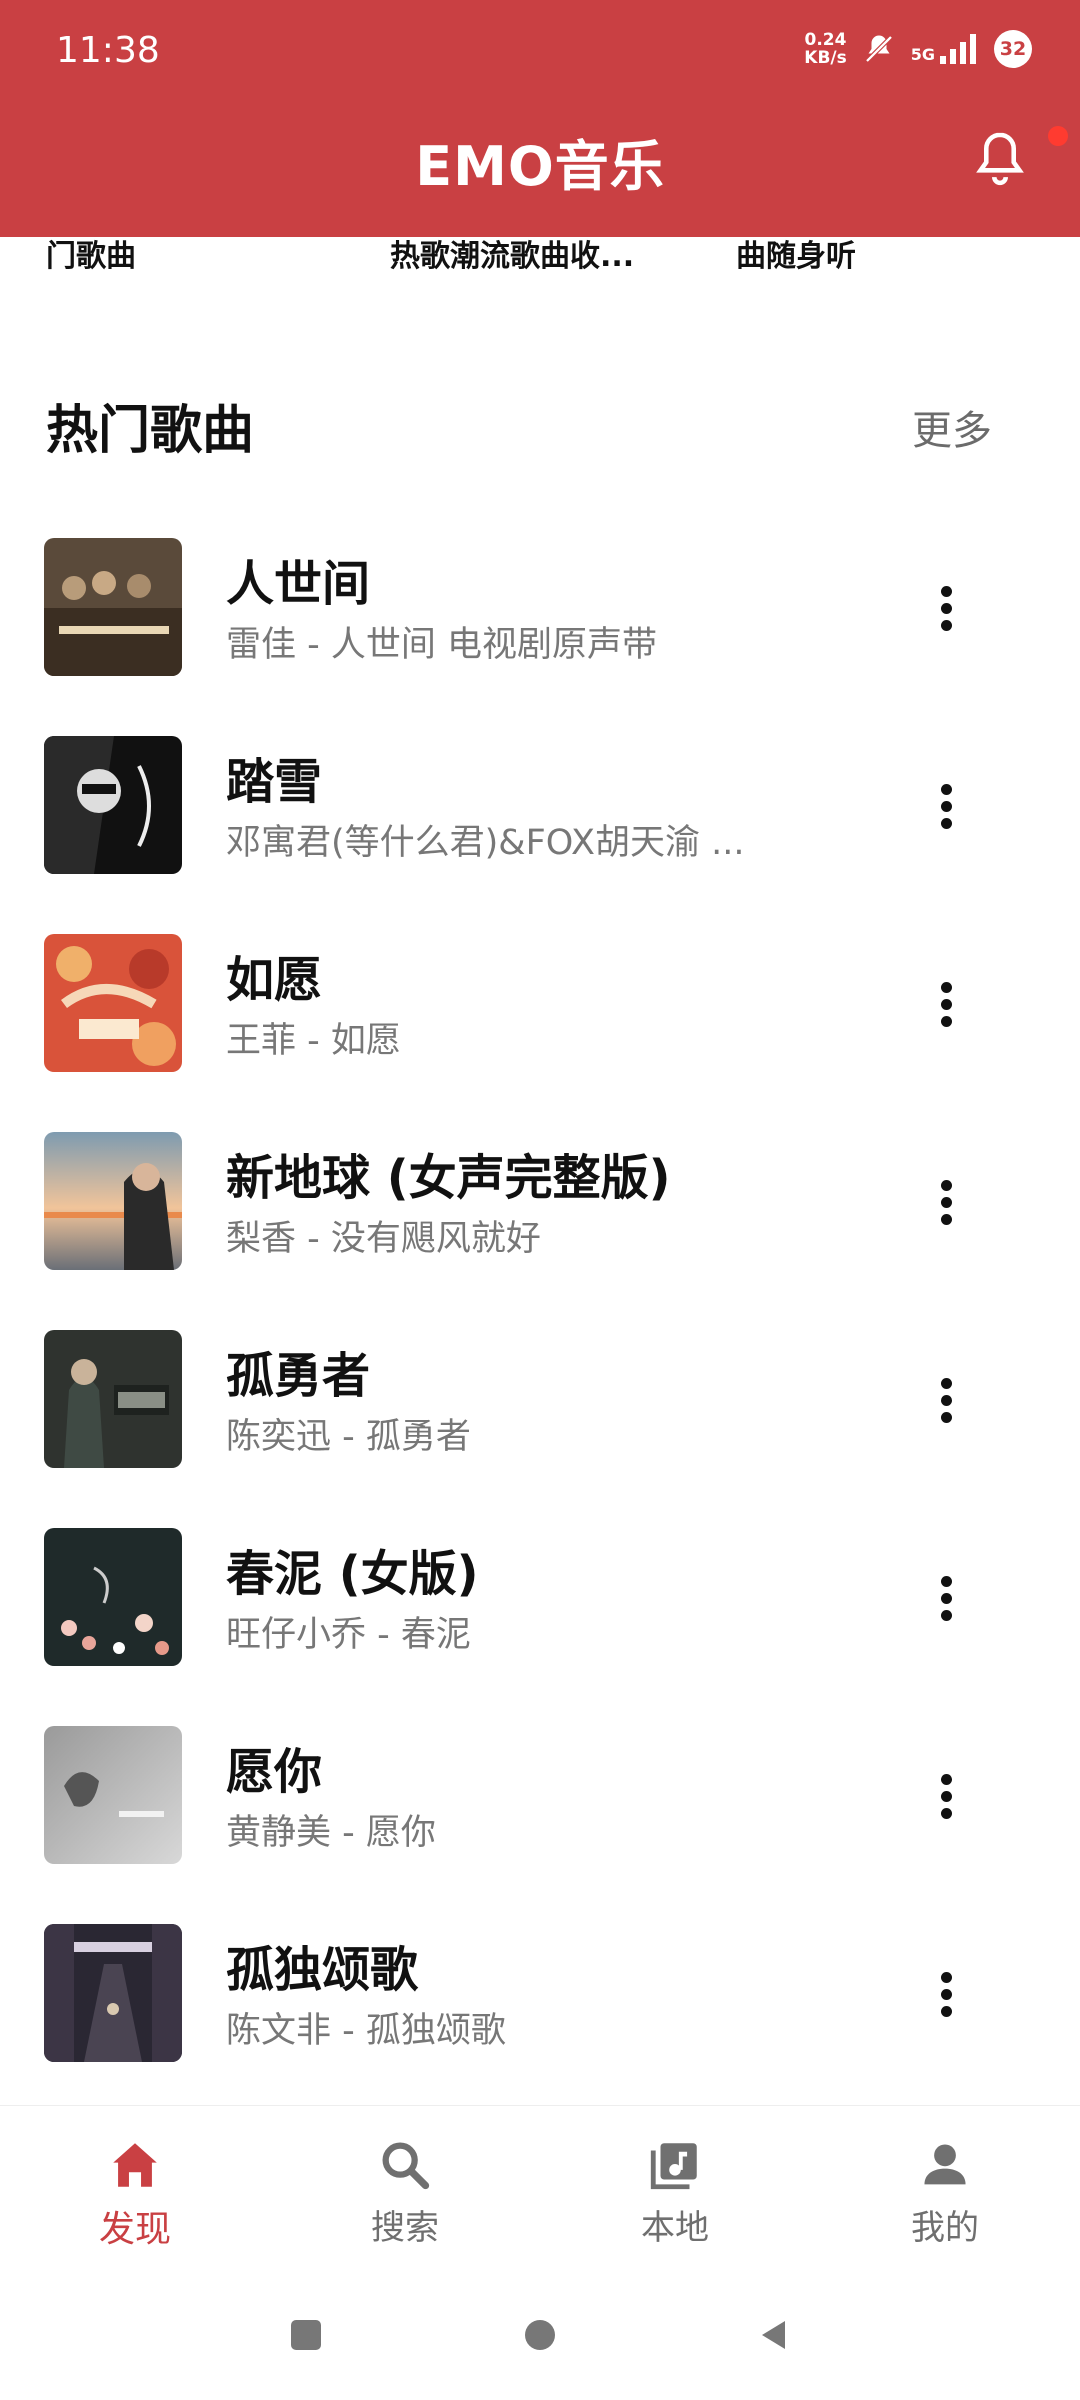  I want to click on song-title: 人世间, so click(298, 584).